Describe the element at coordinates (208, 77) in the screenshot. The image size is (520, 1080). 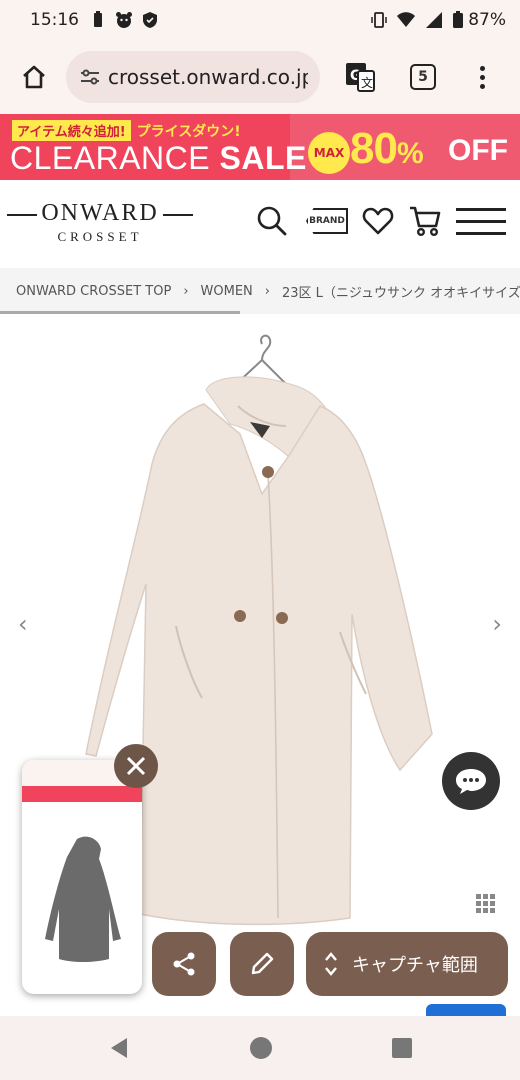
I see `url-text: crosset.onward.co.jp` at that location.